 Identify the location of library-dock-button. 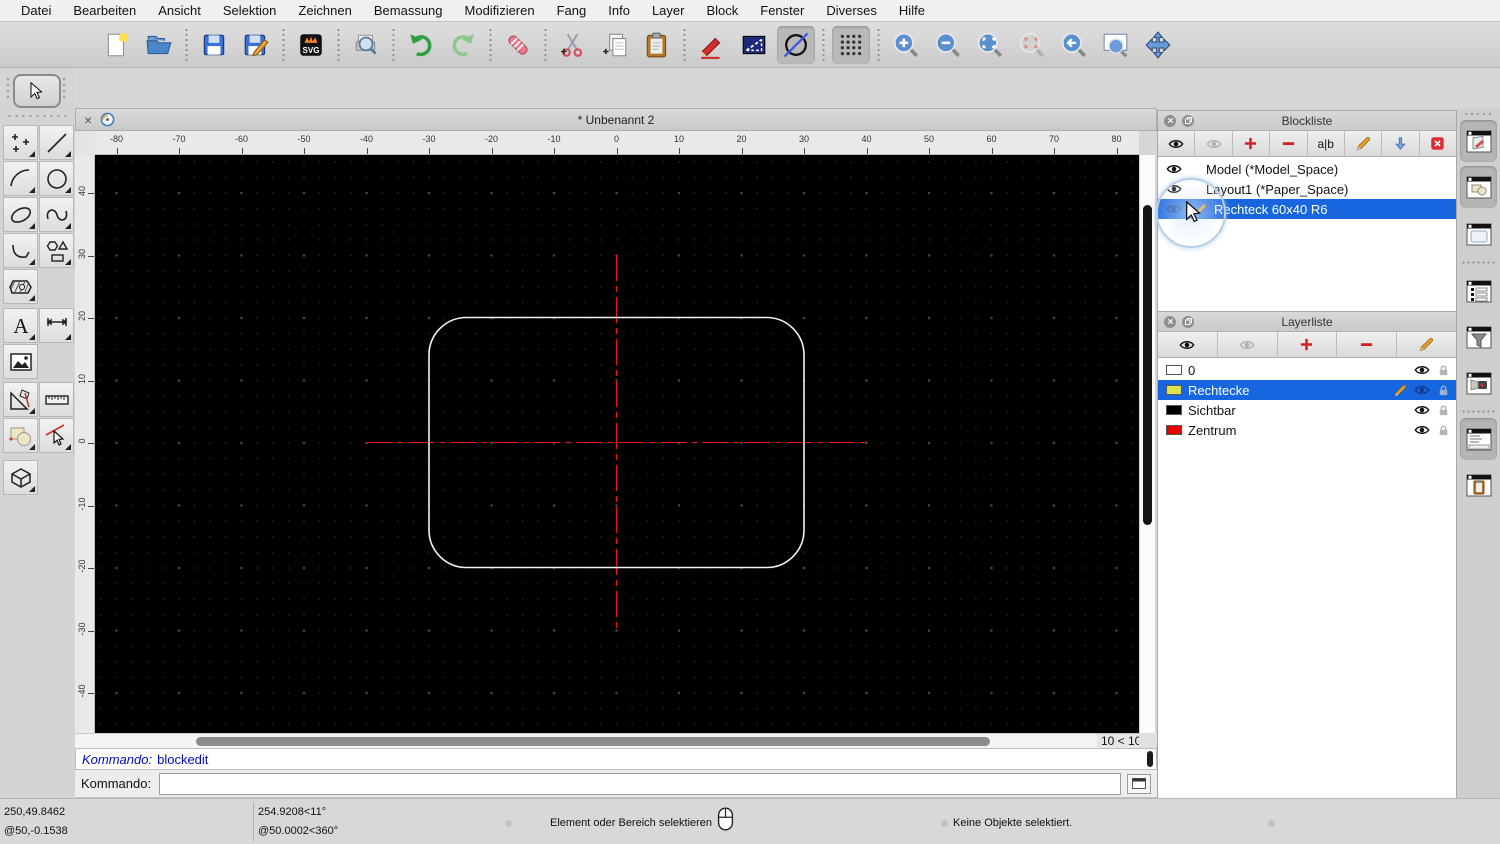
(1478, 291).